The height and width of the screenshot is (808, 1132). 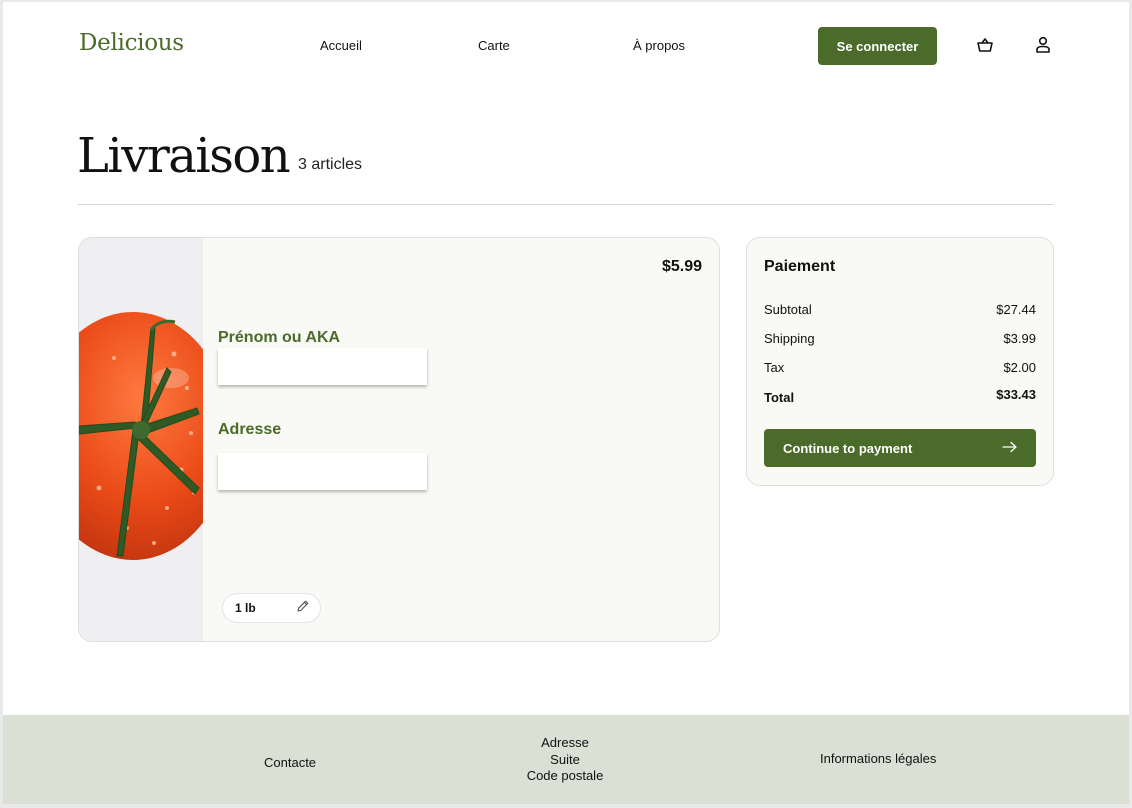 What do you see at coordinates (779, 397) in the screenshot?
I see `total-label: Total` at bounding box center [779, 397].